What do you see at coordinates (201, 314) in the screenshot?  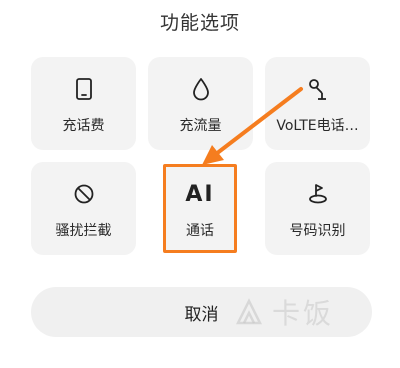 I see `cancel-label: 取消` at bounding box center [201, 314].